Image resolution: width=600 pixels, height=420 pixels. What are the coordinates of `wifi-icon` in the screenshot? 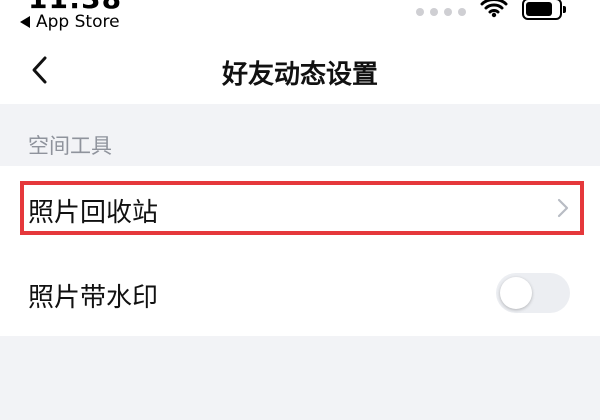 It's located at (494, 9).